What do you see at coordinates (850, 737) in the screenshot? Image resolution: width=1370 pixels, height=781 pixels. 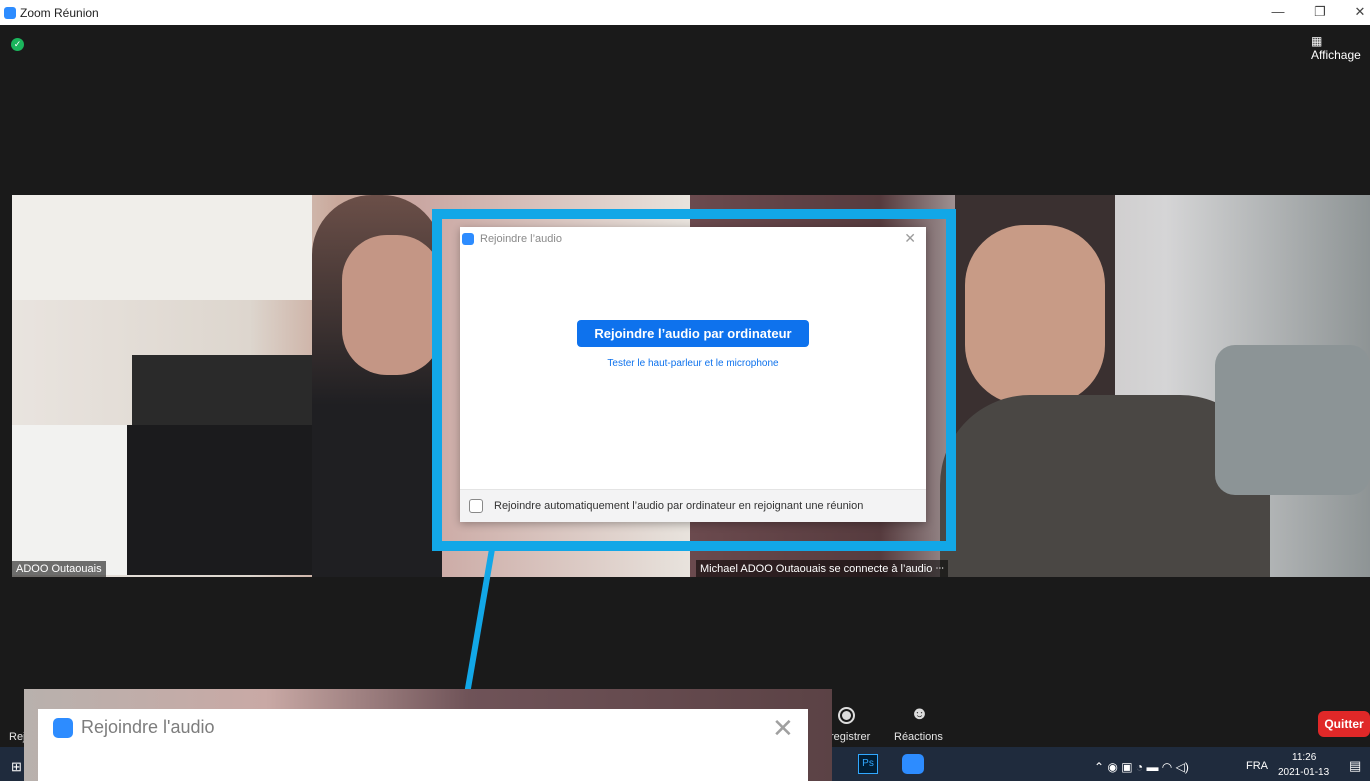 I see `record-label: registrer` at bounding box center [850, 737].